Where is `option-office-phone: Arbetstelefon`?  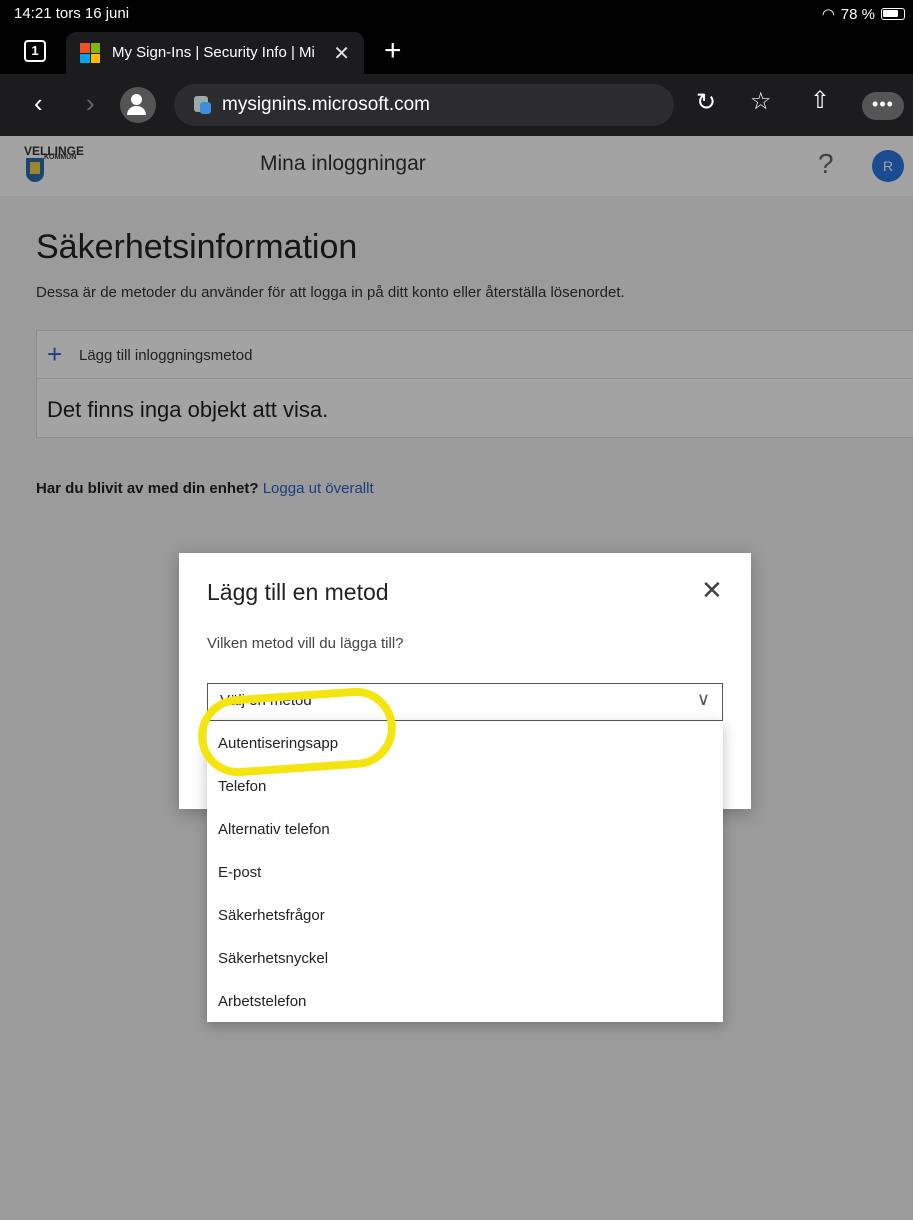
option-office-phone: Arbetstelefon is located at coordinates (465, 1000).